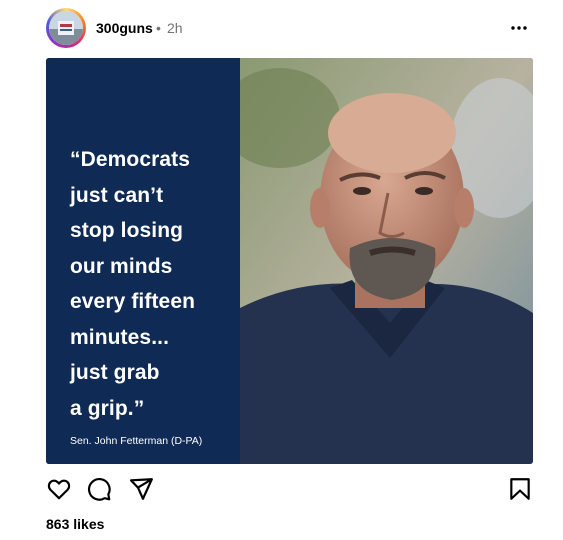 This screenshot has height=540, width=563. Describe the element at coordinates (59, 489) in the screenshot. I see `heart-icon` at that location.